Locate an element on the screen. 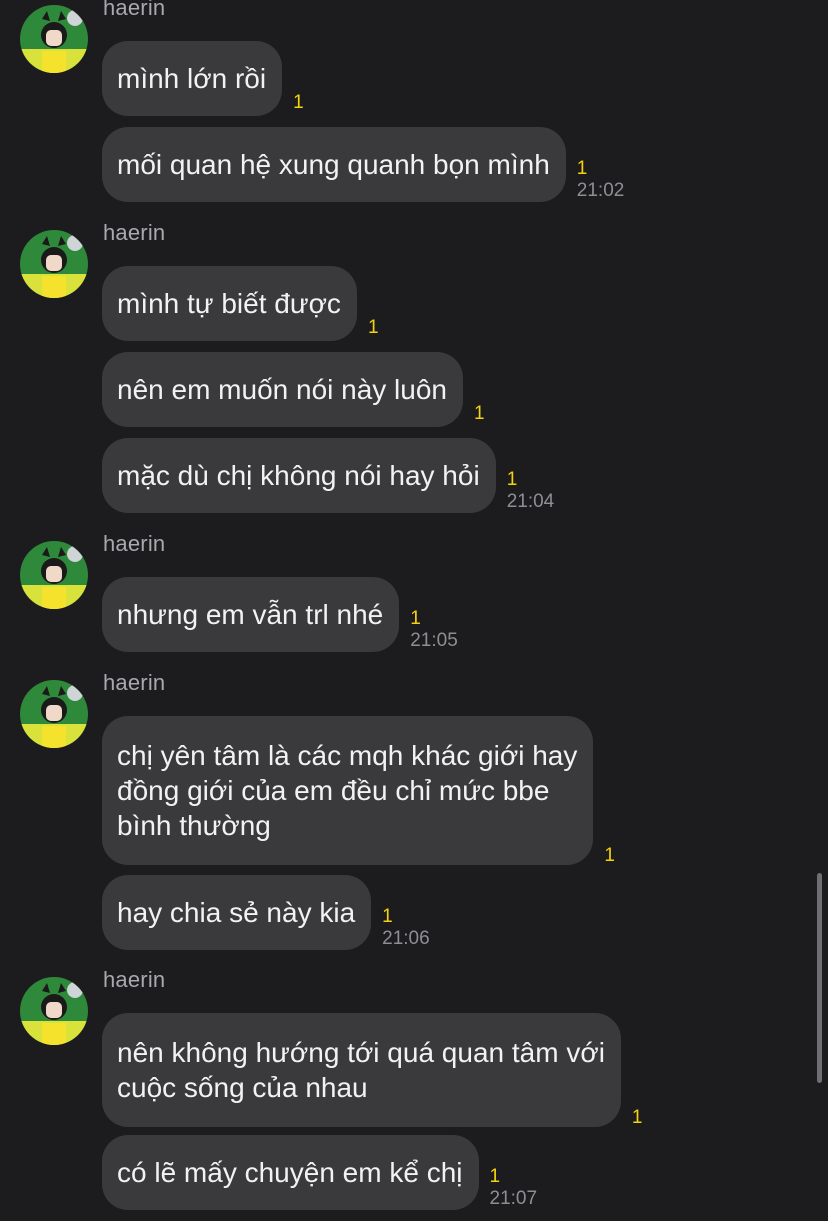 This screenshot has width=828, height=1221. message-bubble: nên em muốn nói này luôn is located at coordinates (282, 389).